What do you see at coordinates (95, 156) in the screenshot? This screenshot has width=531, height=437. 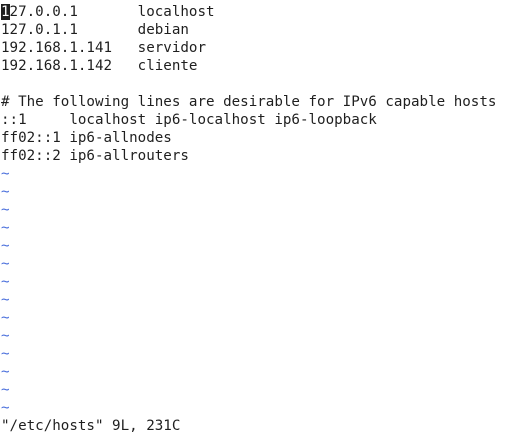 I see `file-line: ff02::2 ip6-allrouters` at bounding box center [95, 156].